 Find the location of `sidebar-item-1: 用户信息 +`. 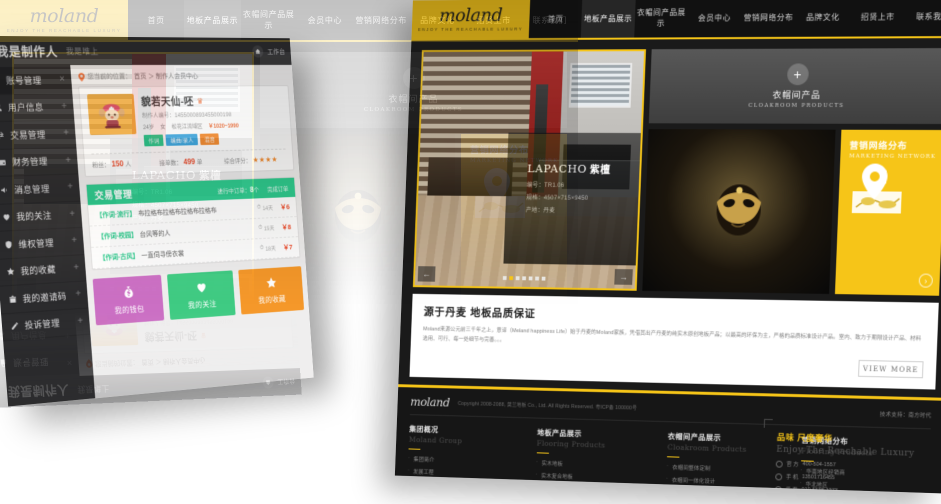

sidebar-item-1: 用户信息 + is located at coordinates (37, 108).